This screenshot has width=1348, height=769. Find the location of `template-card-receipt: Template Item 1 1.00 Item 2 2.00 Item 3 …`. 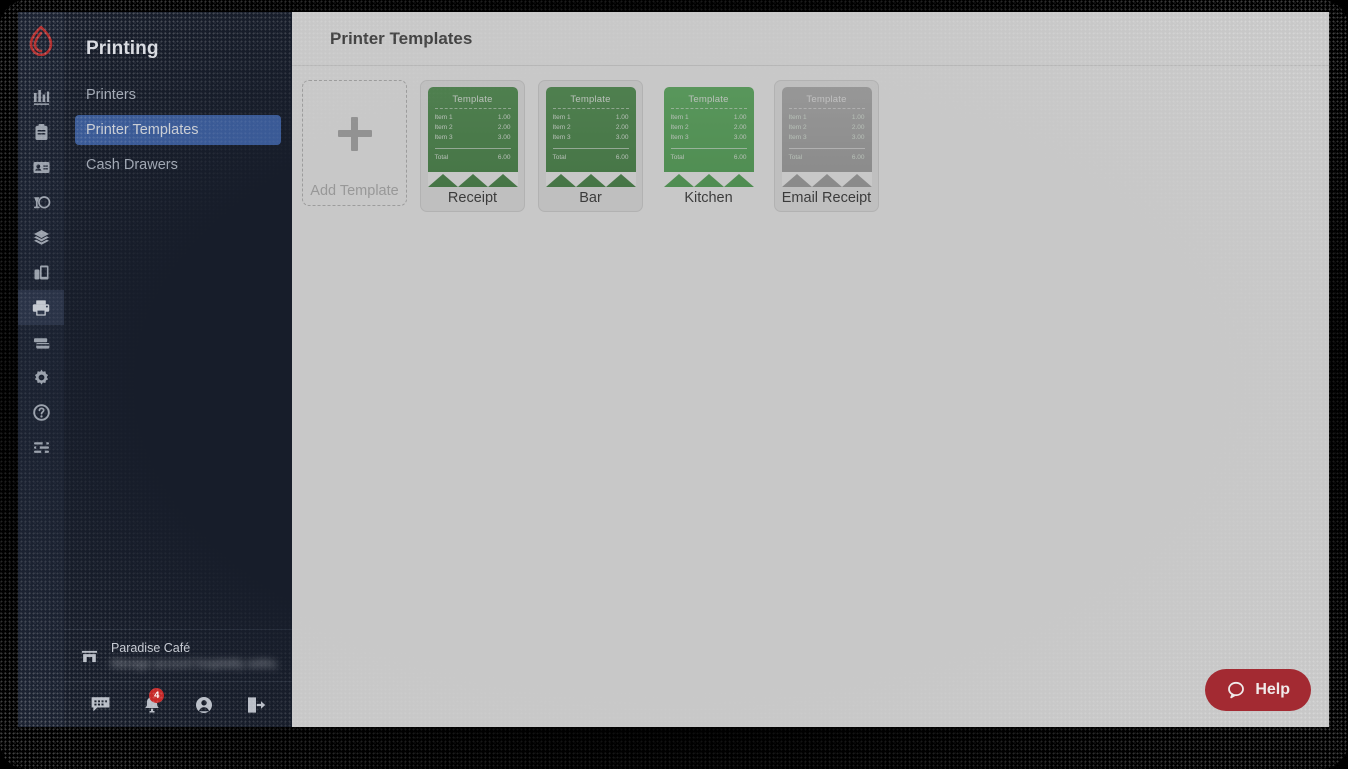

template-card-receipt: Template Item 1 1.00 Item 2 2.00 Item 3 … is located at coordinates (472, 146).